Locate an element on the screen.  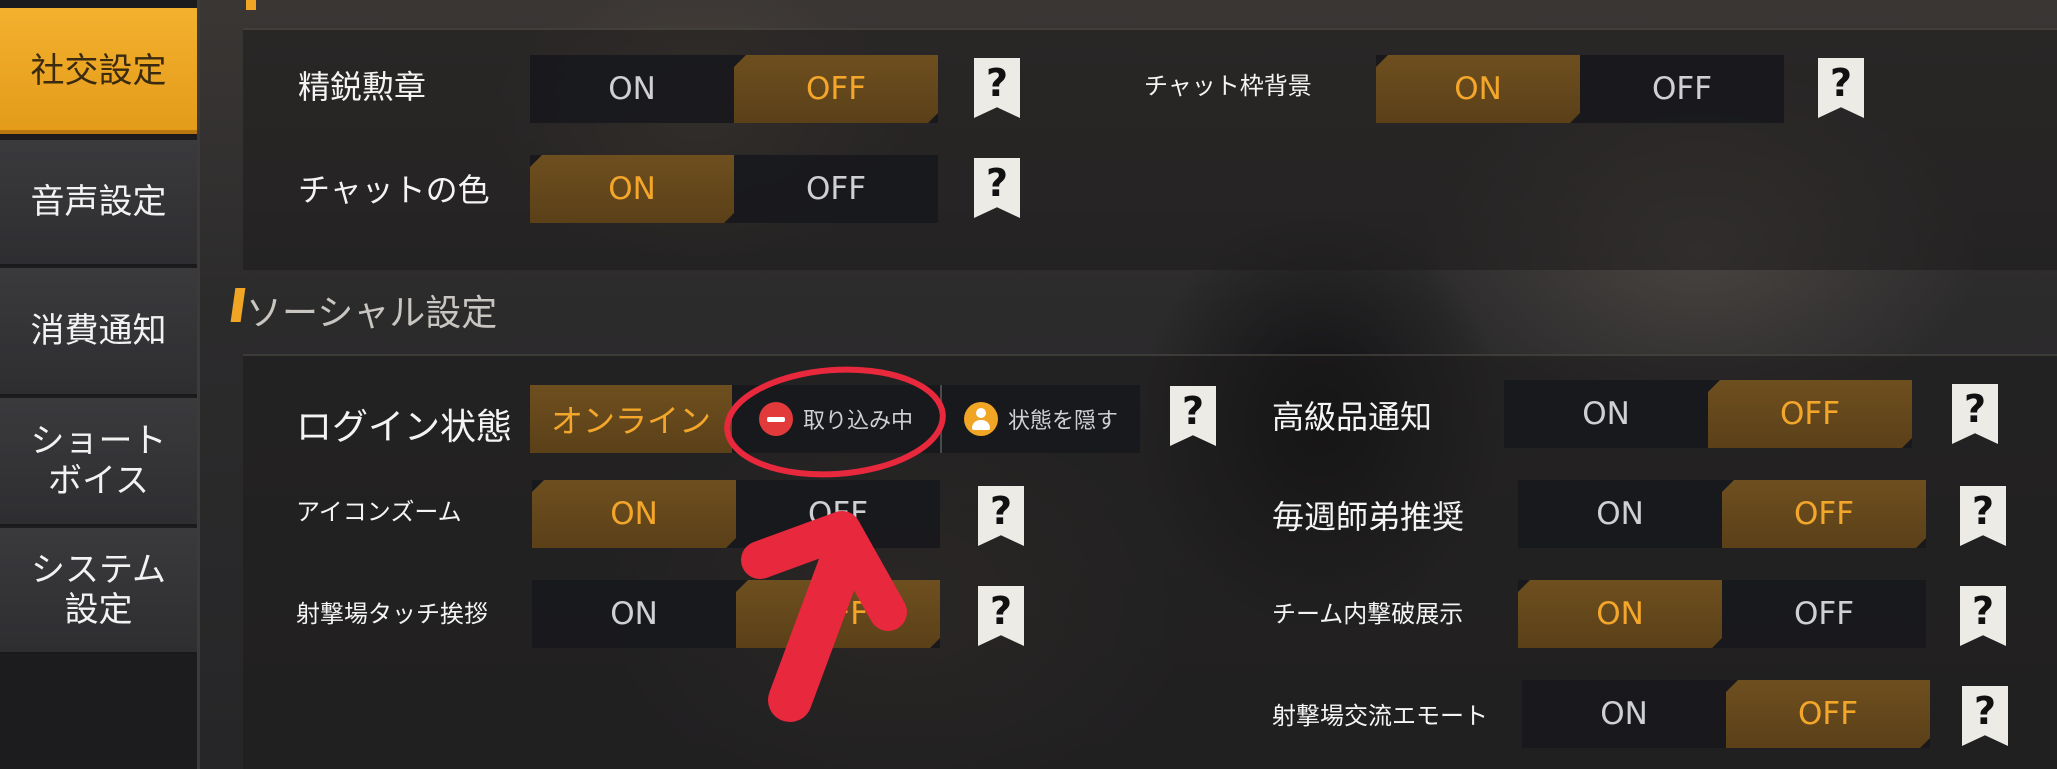
sidebar-item-label-line2: ボイス is located at coordinates (98, 481).